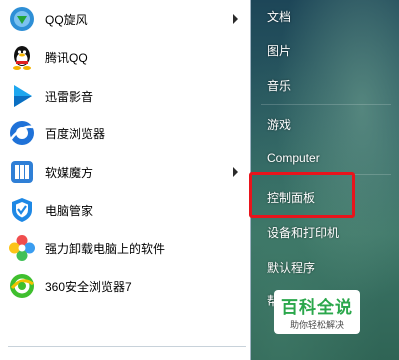 This screenshot has width=399, height=360. I want to click on program-360-browser: 360安全浏览器7, so click(125, 286).